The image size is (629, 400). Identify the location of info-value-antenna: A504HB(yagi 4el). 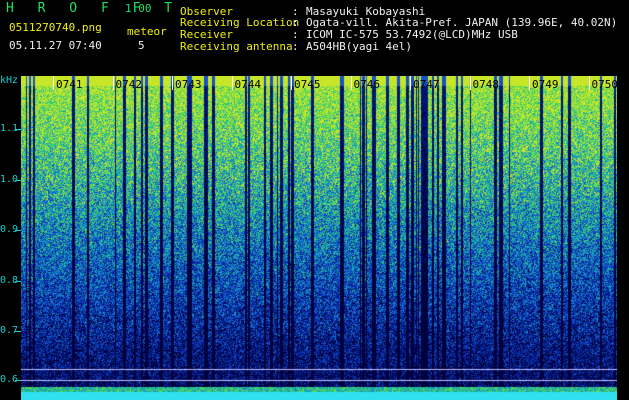
(359, 46).